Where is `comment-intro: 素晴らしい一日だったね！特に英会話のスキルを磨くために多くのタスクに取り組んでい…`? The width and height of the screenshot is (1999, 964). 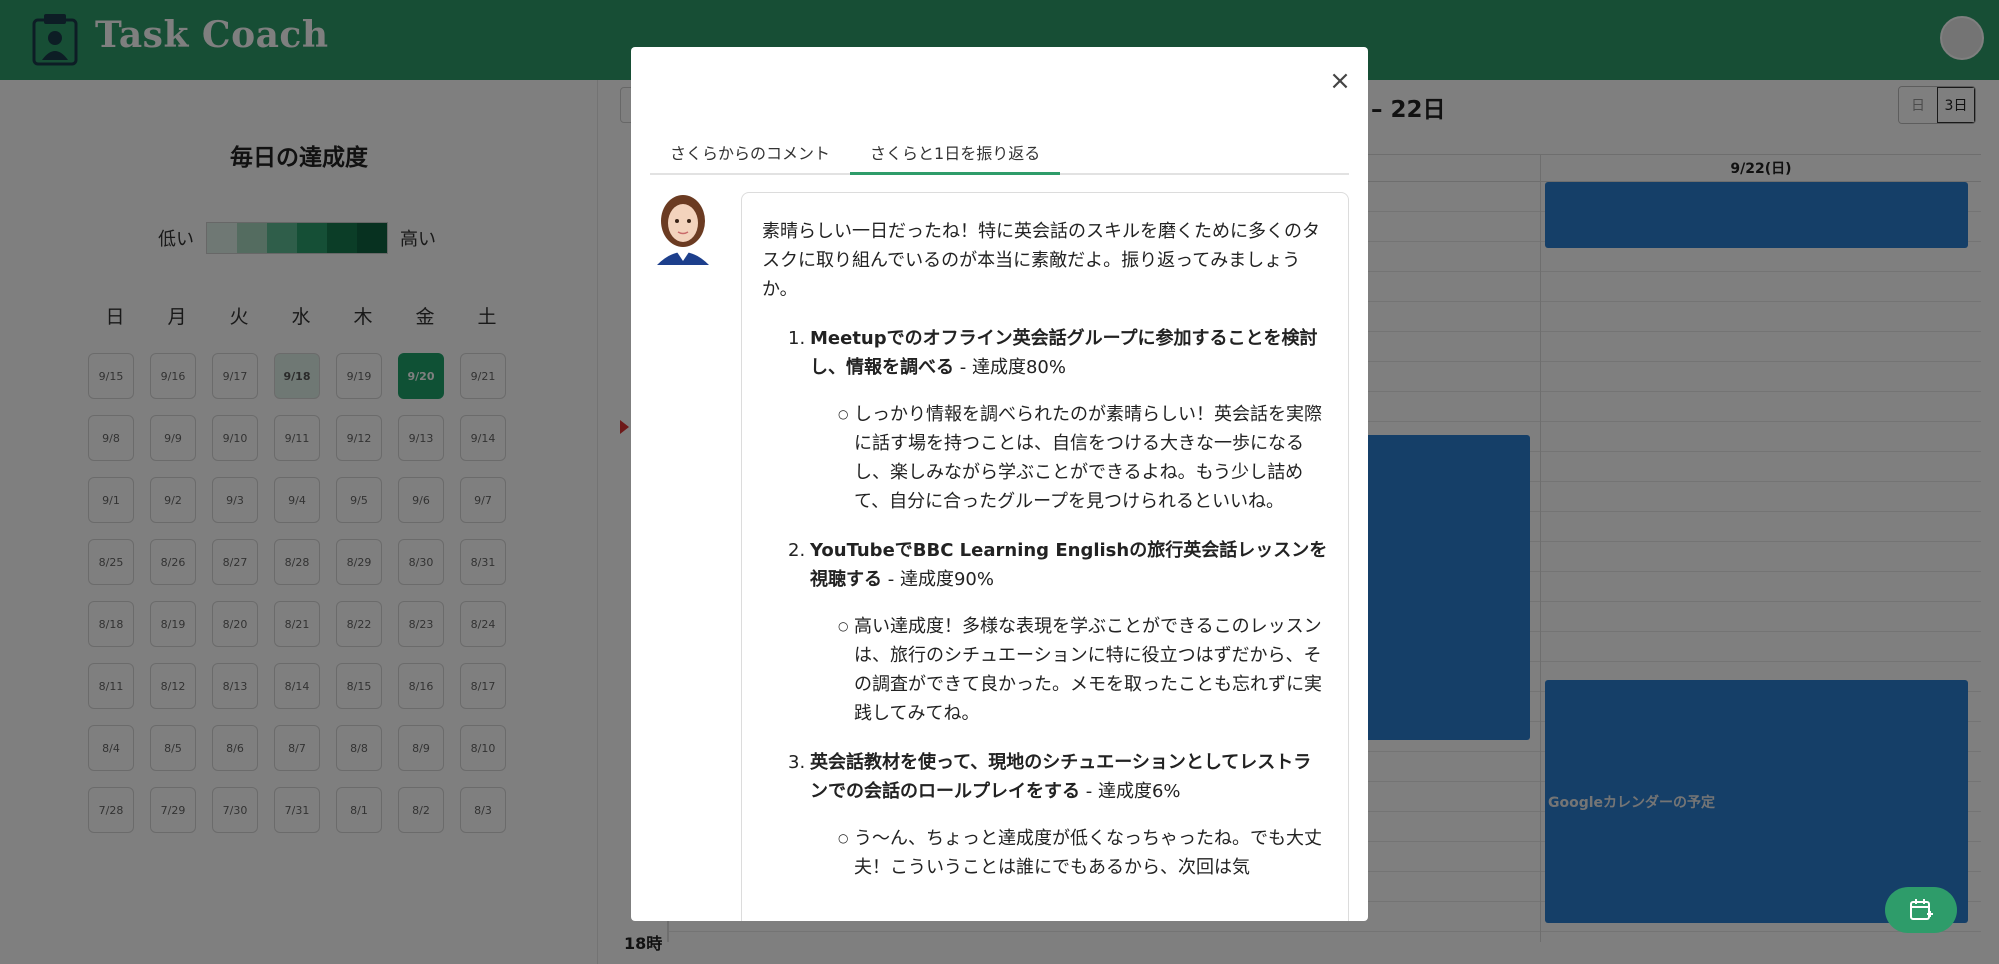
comment-intro: 素晴らしい一日だったね！特に英会話のスキルを磨くために多くのタスクに取り組んでい… is located at coordinates (1041, 260).